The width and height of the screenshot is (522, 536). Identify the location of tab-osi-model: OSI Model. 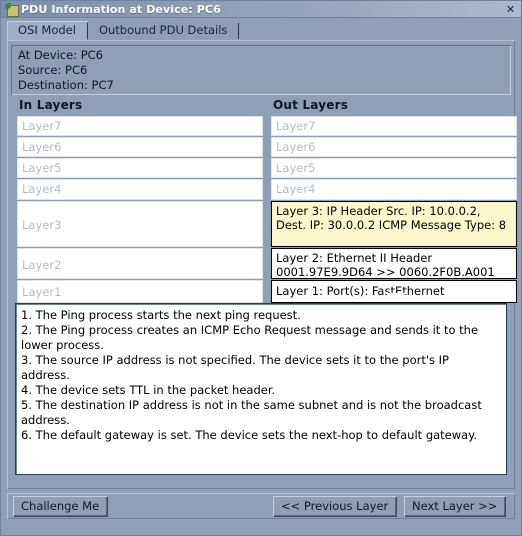
(47, 30).